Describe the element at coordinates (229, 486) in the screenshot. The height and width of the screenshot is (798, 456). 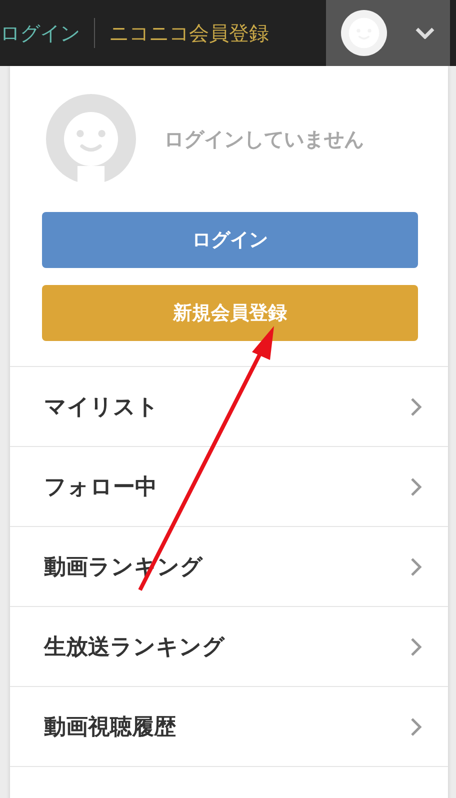
I see `menu-item: フォロー中` at that location.